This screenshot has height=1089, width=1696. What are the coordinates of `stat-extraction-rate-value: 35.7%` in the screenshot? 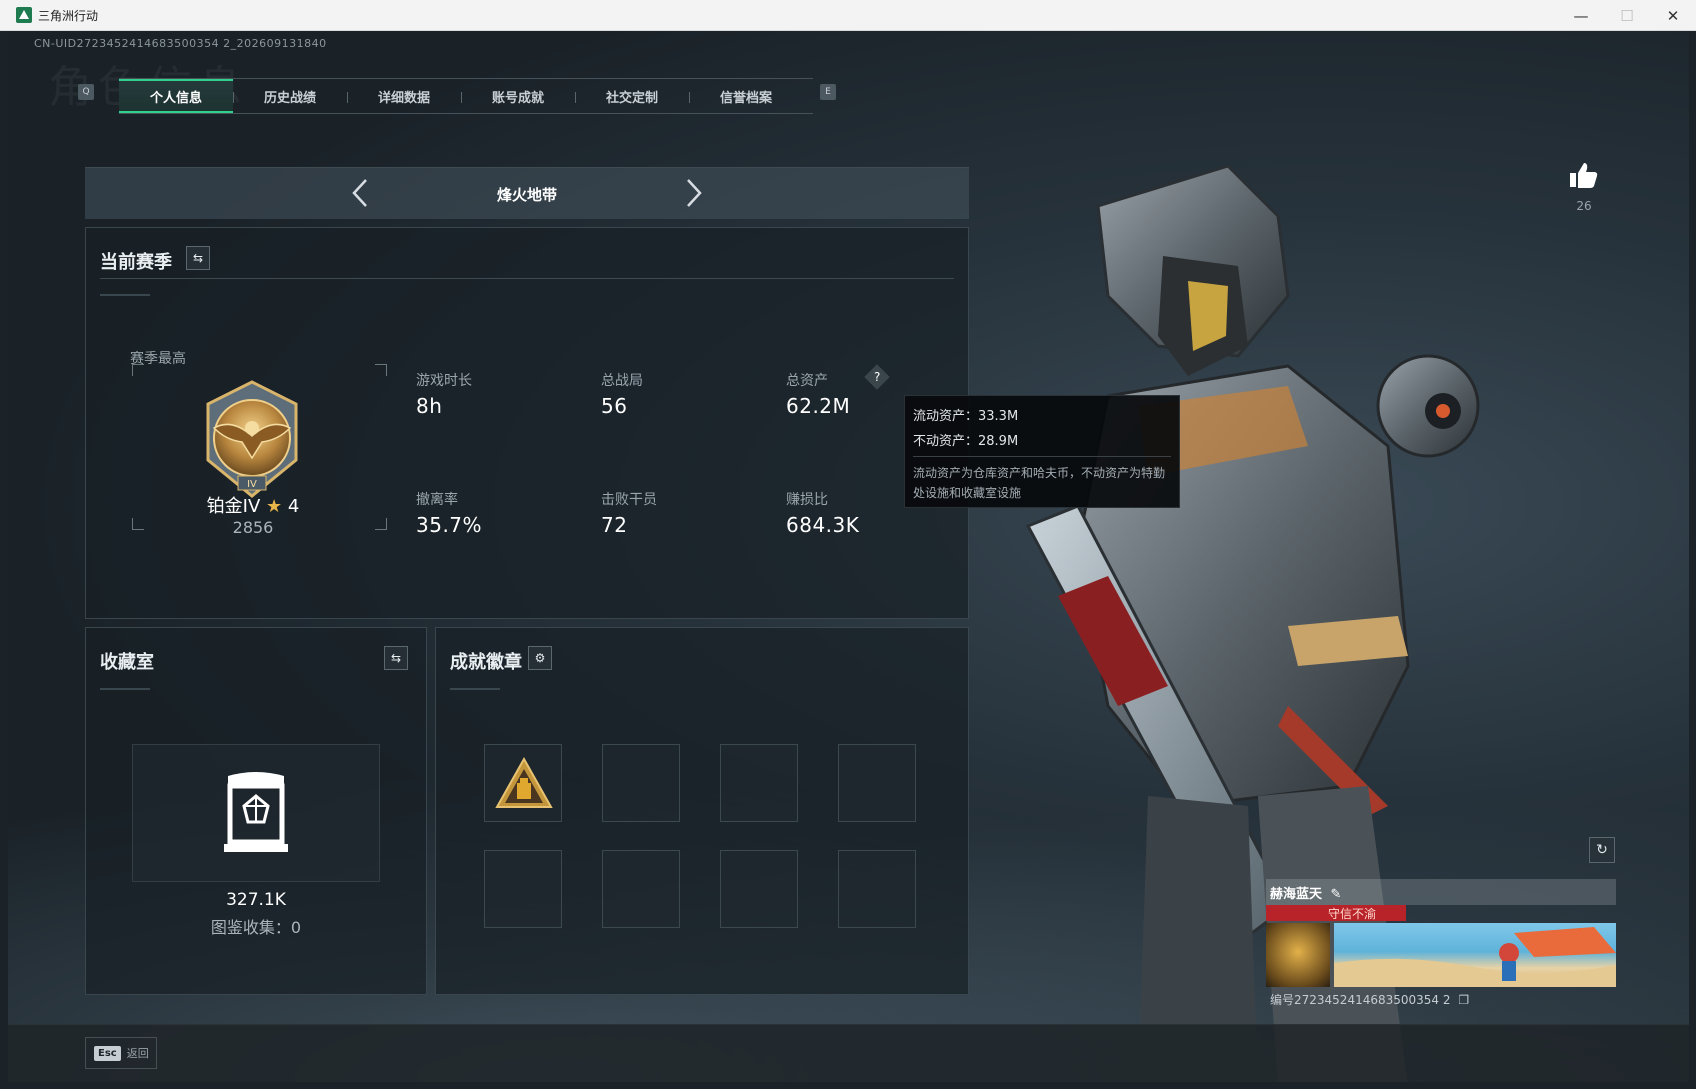 It's located at (449, 525).